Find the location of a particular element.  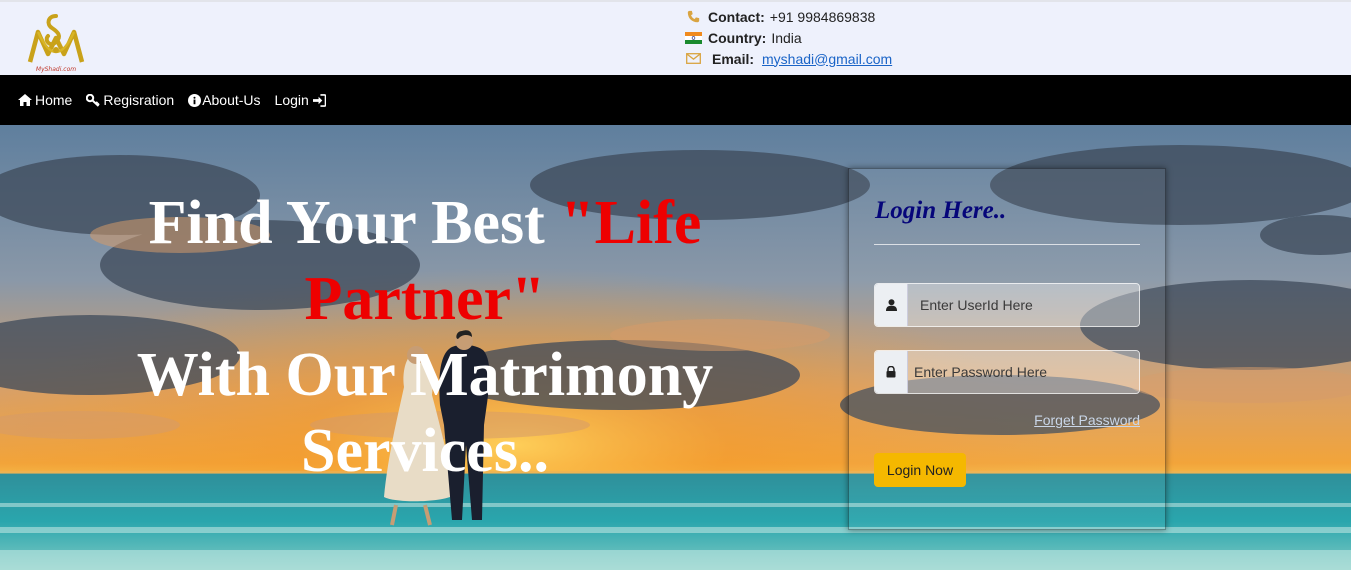

nav-registration: Regisration is located at coordinates (130, 100).